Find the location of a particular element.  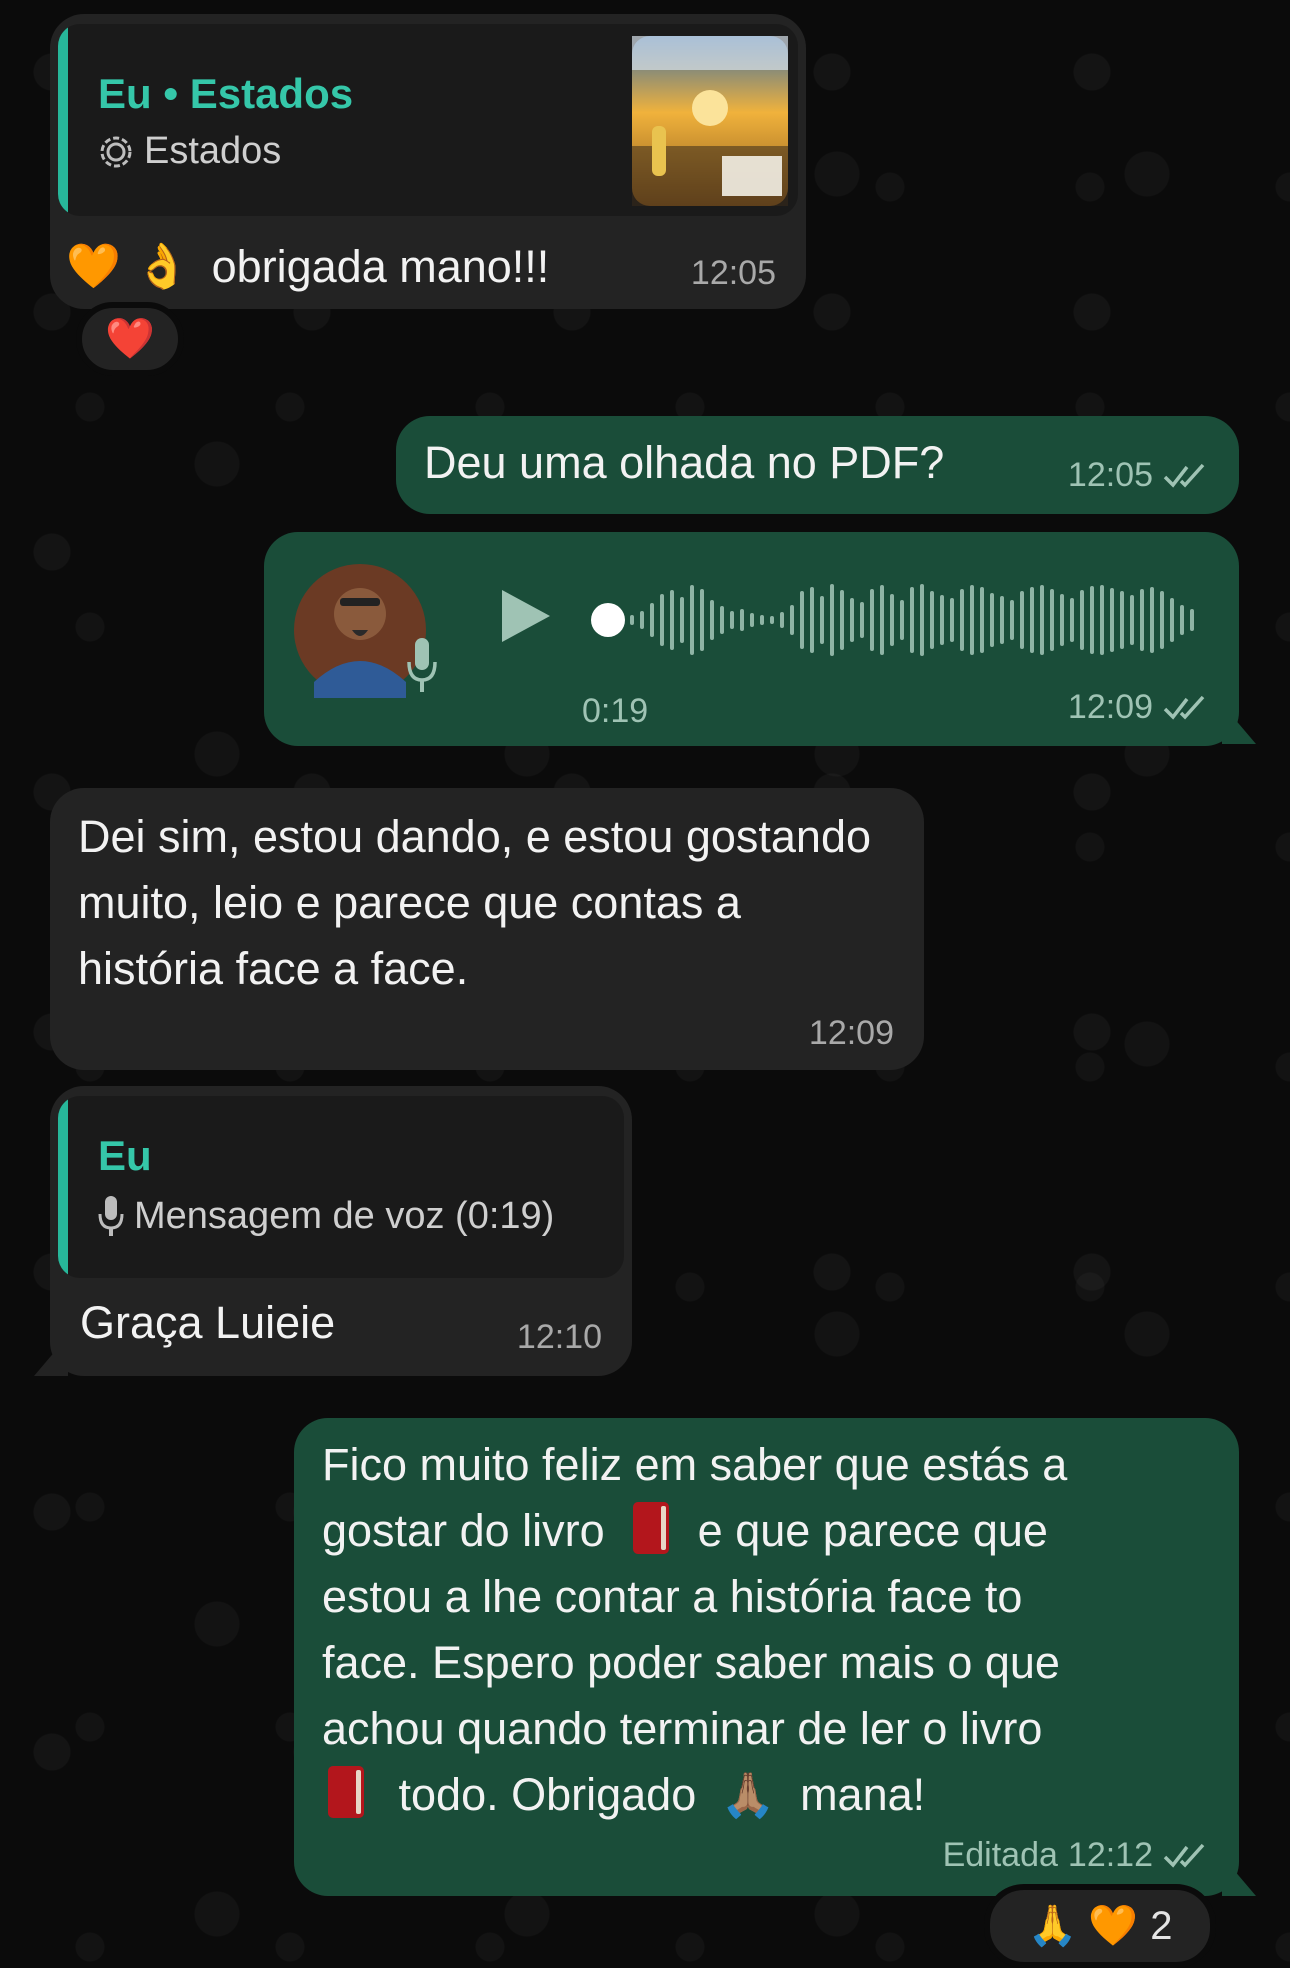

outgoing-message-2: Deu uma olhada no PDF? 12:05 is located at coordinates (817, 465).